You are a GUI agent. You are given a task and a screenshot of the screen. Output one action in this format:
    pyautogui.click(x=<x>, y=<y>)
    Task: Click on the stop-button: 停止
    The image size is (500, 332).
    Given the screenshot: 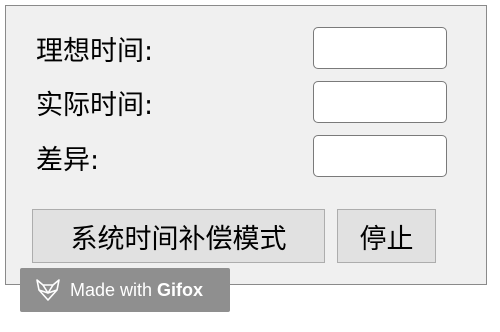 What is the action you would take?
    pyautogui.click(x=386, y=236)
    